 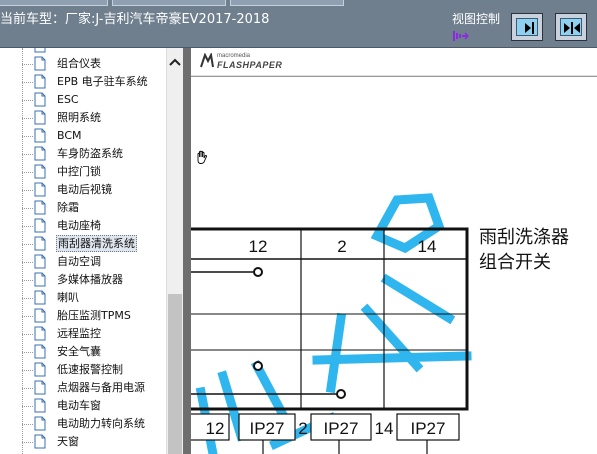 I want to click on tree-item-label: 电动助力转向系统, so click(x=101, y=423).